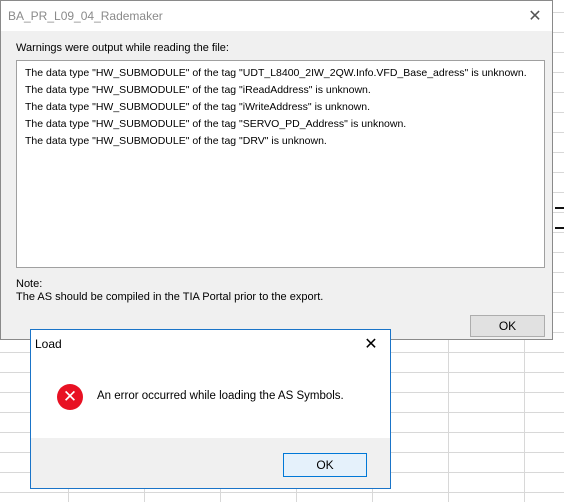 The image size is (564, 502). What do you see at coordinates (325, 465) in the screenshot?
I see `load-ok-button: OK` at bounding box center [325, 465].